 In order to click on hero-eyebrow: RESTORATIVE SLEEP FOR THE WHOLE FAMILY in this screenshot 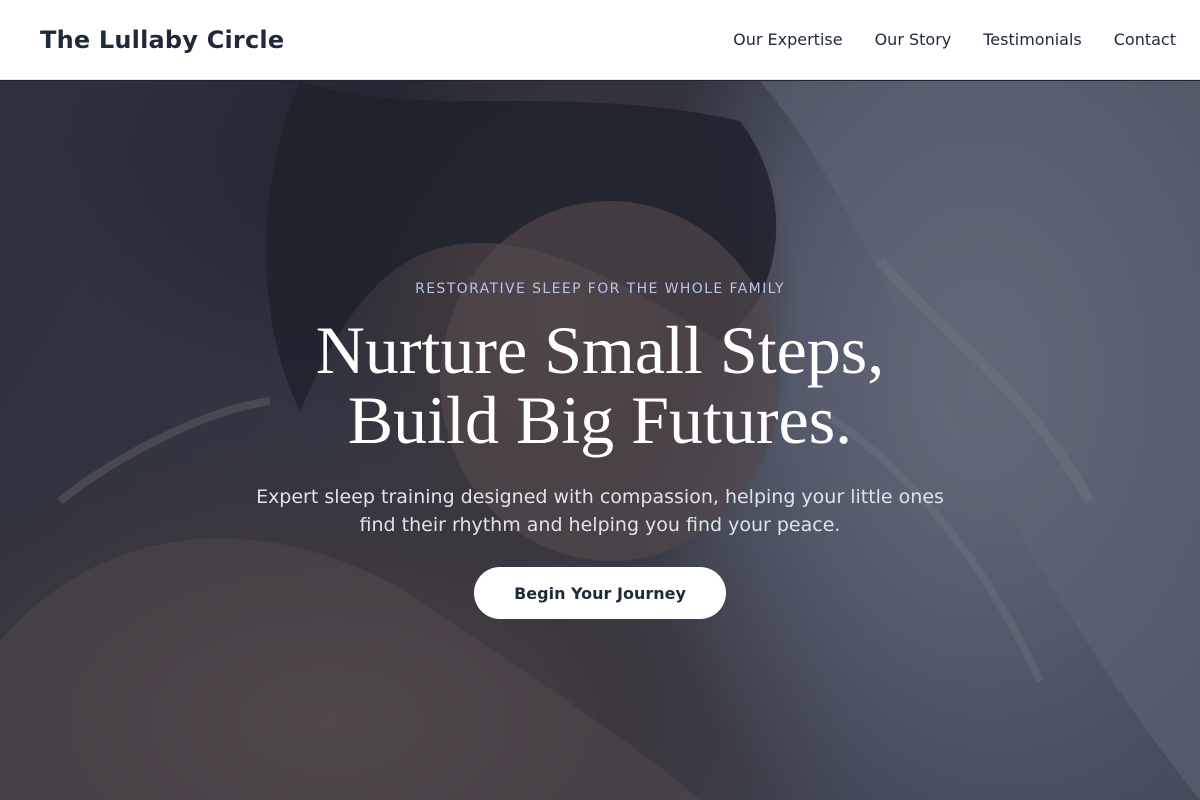, I will do `click(600, 289)`.